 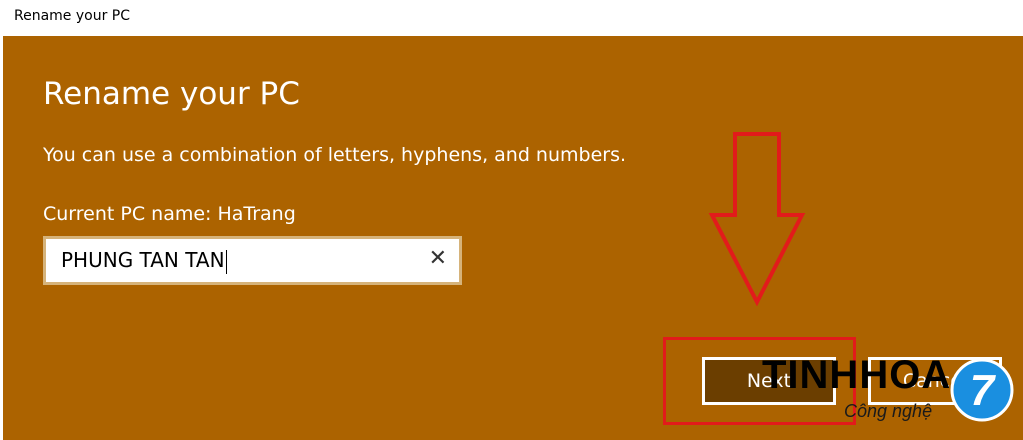 What do you see at coordinates (72, 16) in the screenshot?
I see `window-title: Rename your PC` at bounding box center [72, 16].